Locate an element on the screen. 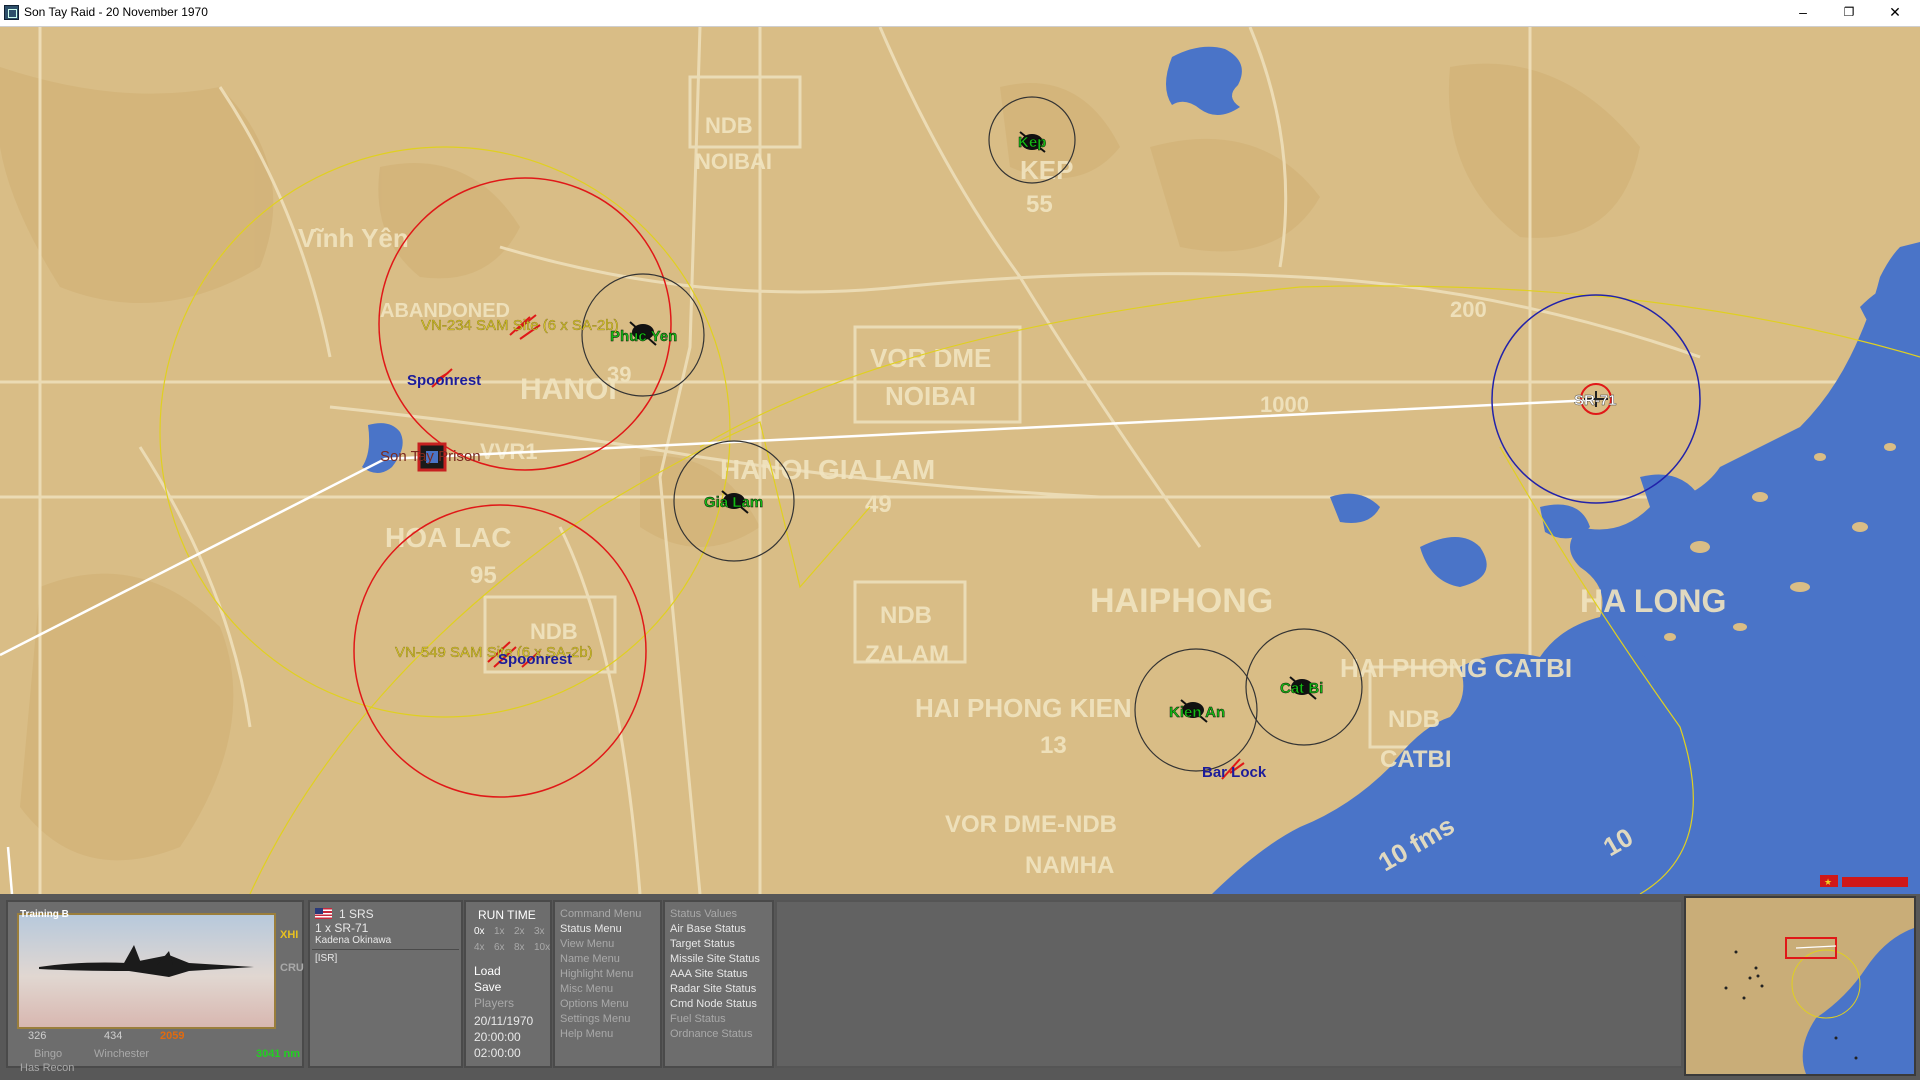  mission-type: [ISR] is located at coordinates (326, 958).